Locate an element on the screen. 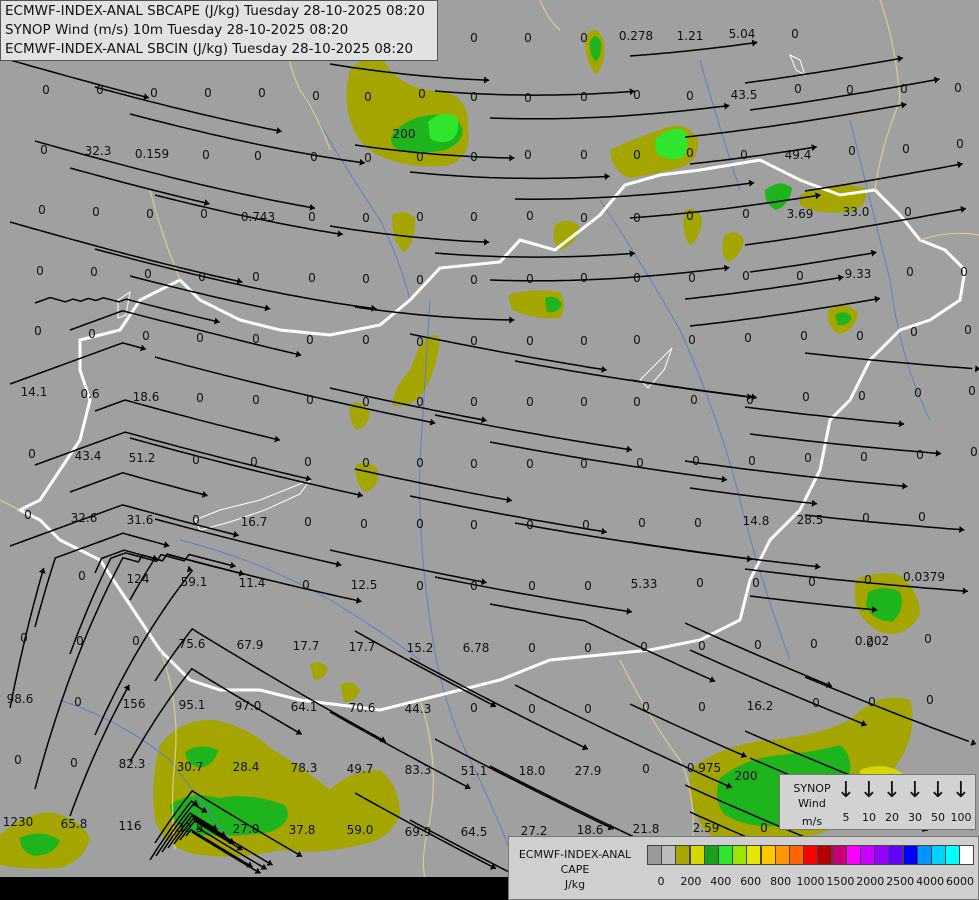 The height and width of the screenshot is (900, 979). cape-area-north-center-peak is located at coordinates (443, 128).